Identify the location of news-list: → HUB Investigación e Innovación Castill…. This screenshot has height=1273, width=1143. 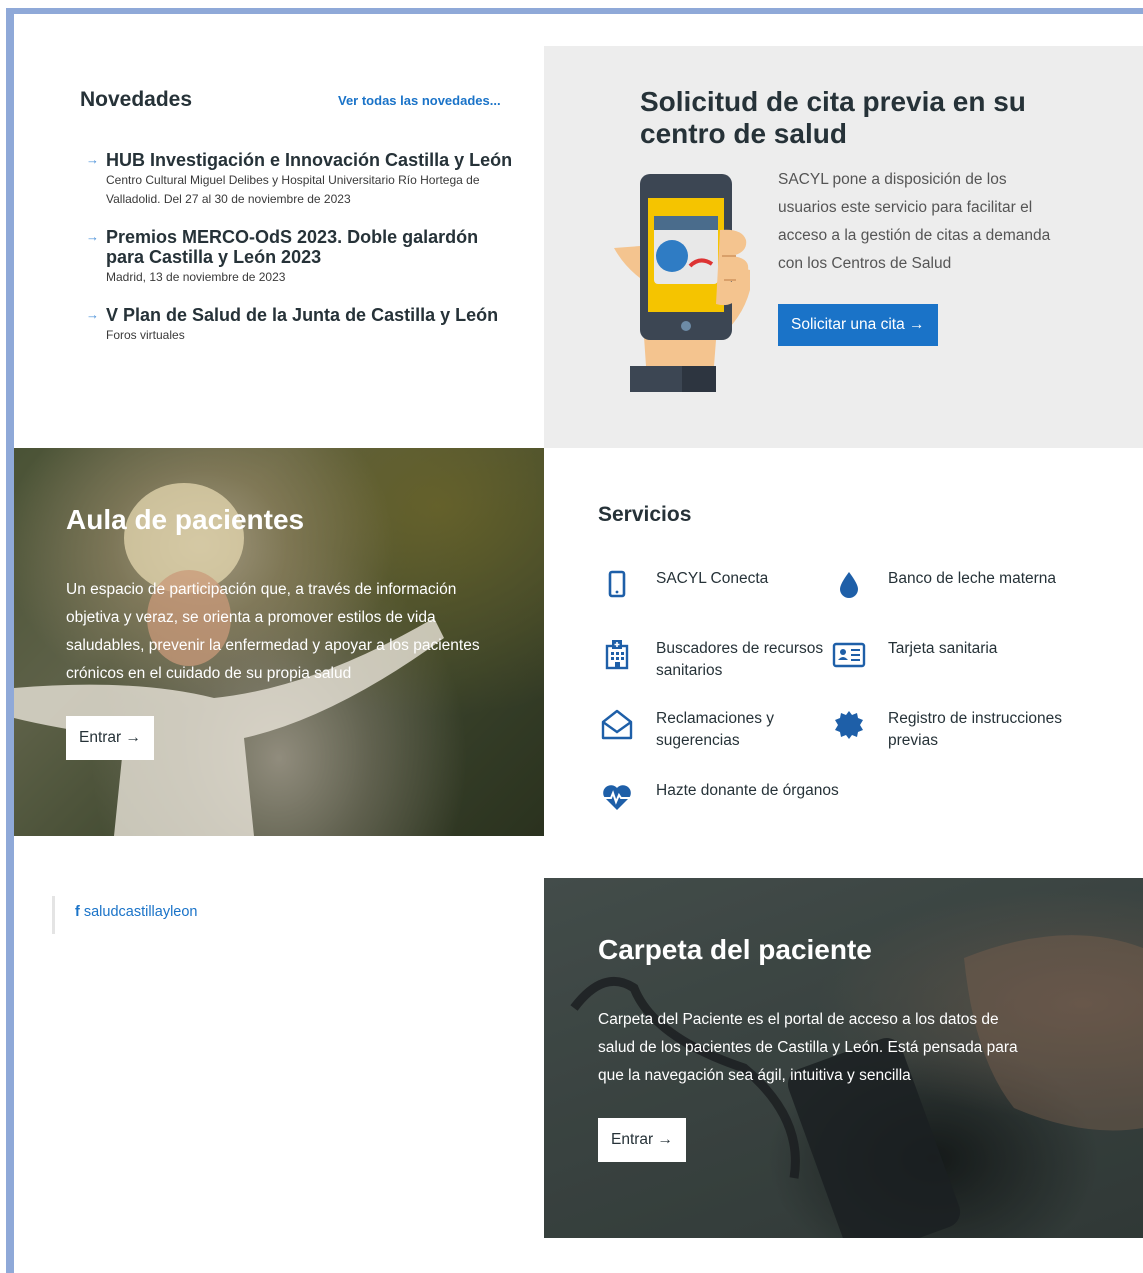
(301, 256).